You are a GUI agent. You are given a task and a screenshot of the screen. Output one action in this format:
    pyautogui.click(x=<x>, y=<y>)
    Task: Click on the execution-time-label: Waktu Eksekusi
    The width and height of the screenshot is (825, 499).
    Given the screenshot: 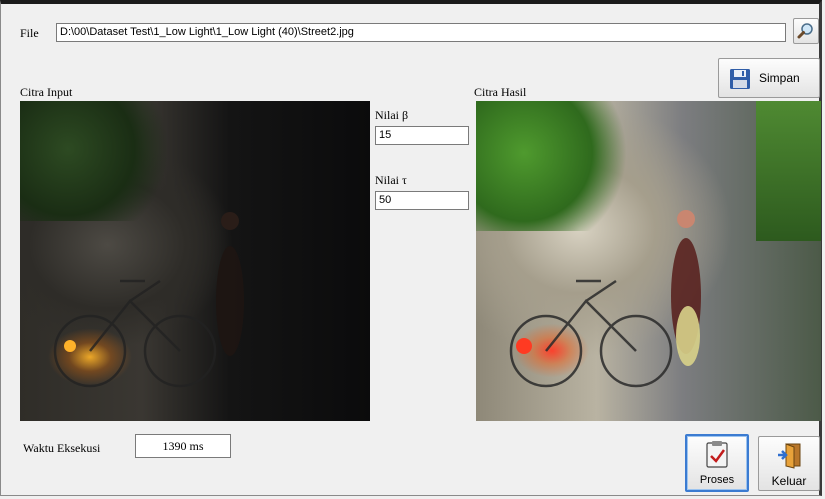 What is the action you would take?
    pyautogui.click(x=62, y=448)
    